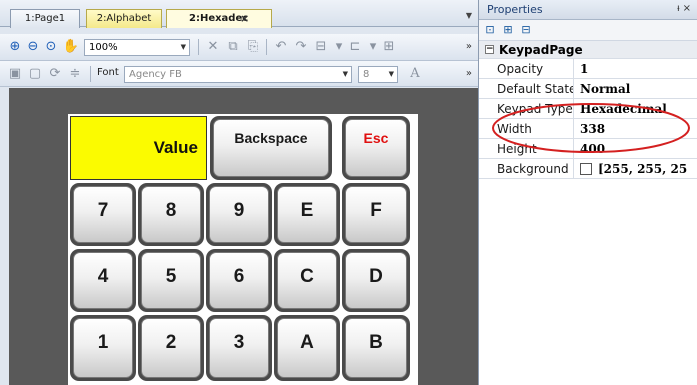  I want to click on property-row-default-state: Default State Normal, so click(588, 89).